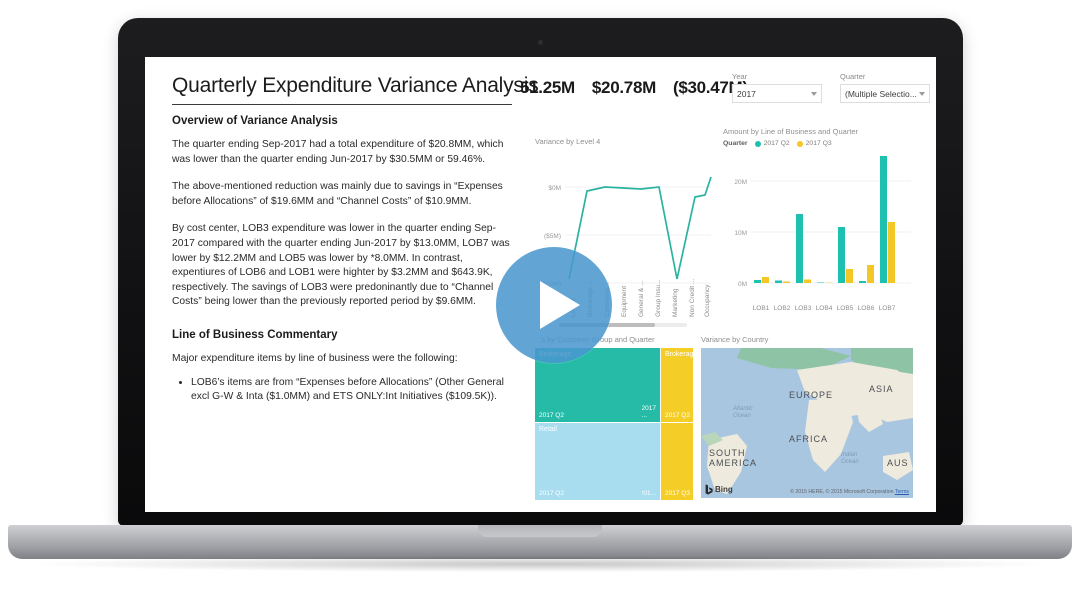 This screenshot has width=1080, height=612. I want to click on section-heading-overview: Overview of Variance Analysis, so click(255, 121).